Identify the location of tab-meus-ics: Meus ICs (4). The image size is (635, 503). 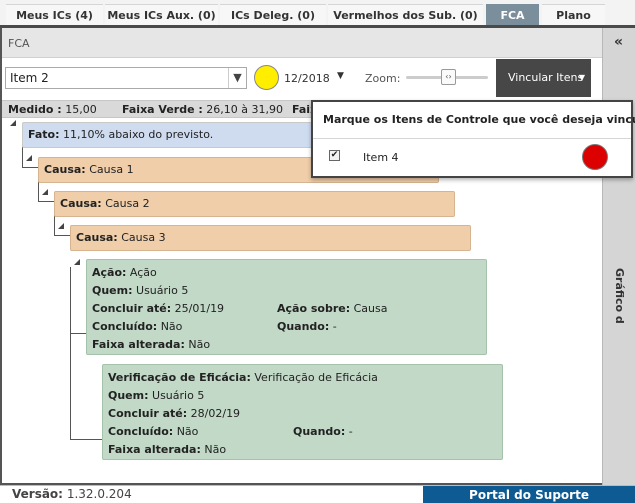
(54, 14).